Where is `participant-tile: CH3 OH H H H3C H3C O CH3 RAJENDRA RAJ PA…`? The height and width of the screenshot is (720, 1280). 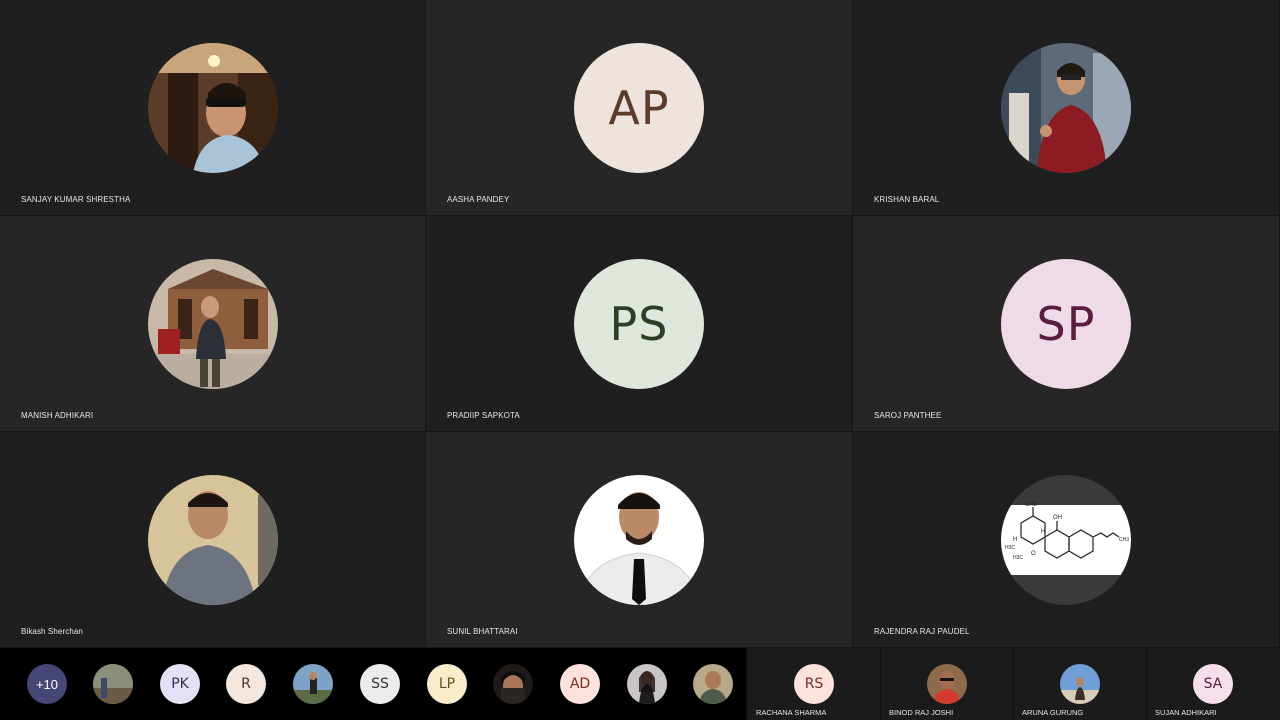
participant-tile: CH3 OH H H H3C H3C O CH3 RAJENDRA RAJ PA… is located at coordinates (1066, 540).